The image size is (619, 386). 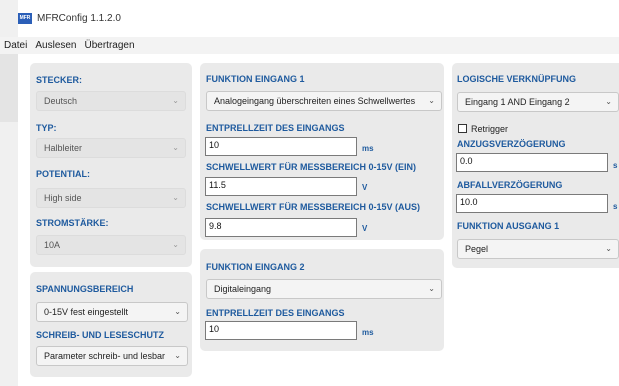 I want to click on eingang1-schwell-ein-label: SCHWELLWERT FÜR MESSBEREICH 0-15V (EIN), so click(x=311, y=167).